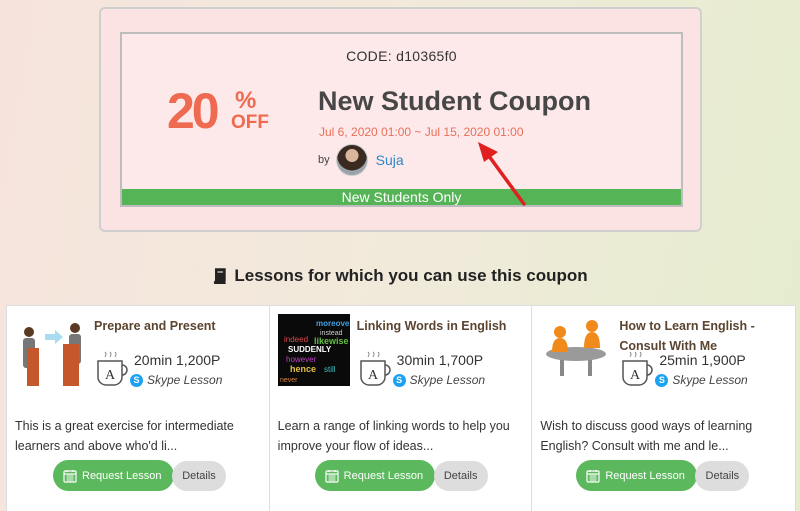 Image resolution: width=800 pixels, height=511 pixels. What do you see at coordinates (502, 174) in the screenshot?
I see `annotation-arrow-icon` at bounding box center [502, 174].